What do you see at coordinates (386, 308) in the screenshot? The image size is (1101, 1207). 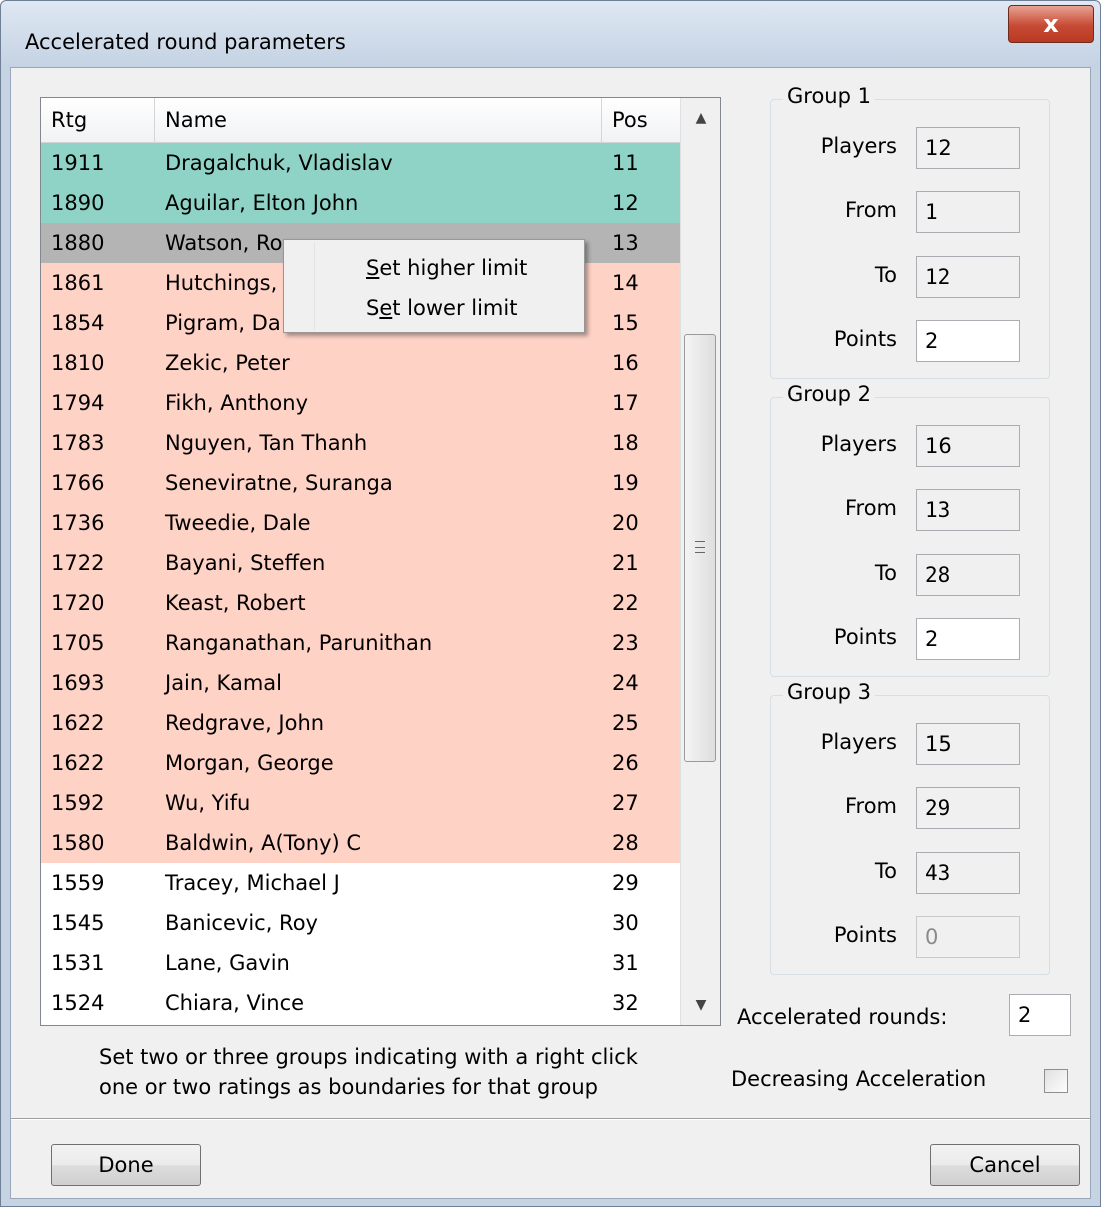 I see `menu-accel-e: e` at bounding box center [386, 308].